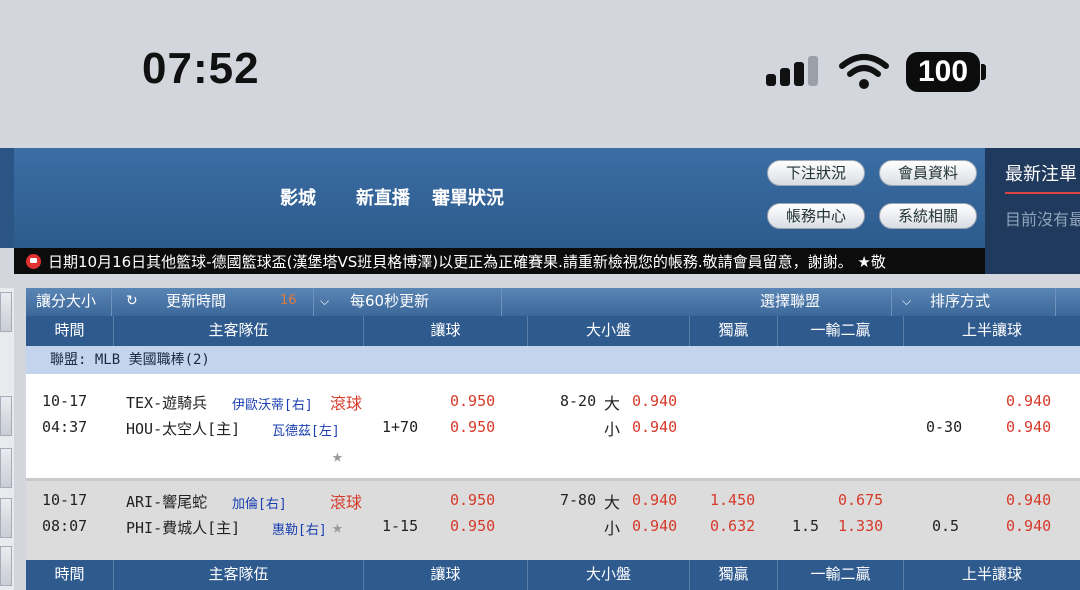  Describe the element at coordinates (732, 526) in the screenshot. I see `moneyline-odds: 0.632` at that location.